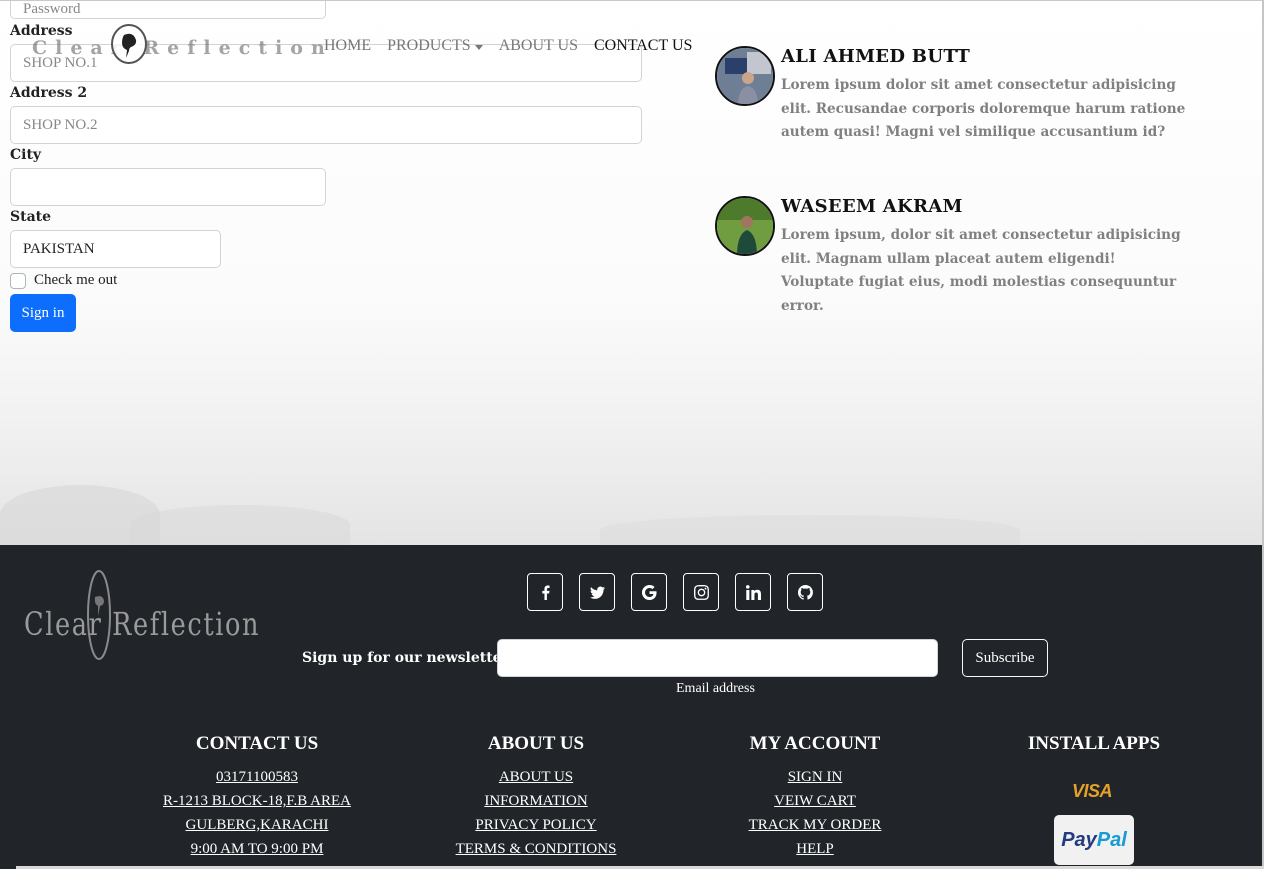 Image resolution: width=1264 pixels, height=869 pixels. I want to click on footer-link: R-1213 BLOCK-18,F.B AREA, so click(257, 801).